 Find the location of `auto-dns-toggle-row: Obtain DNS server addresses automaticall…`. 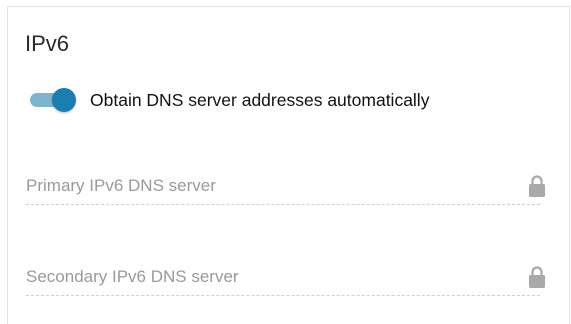

auto-dns-toggle-row: Obtain DNS server addresses automaticall… is located at coordinates (229, 100).